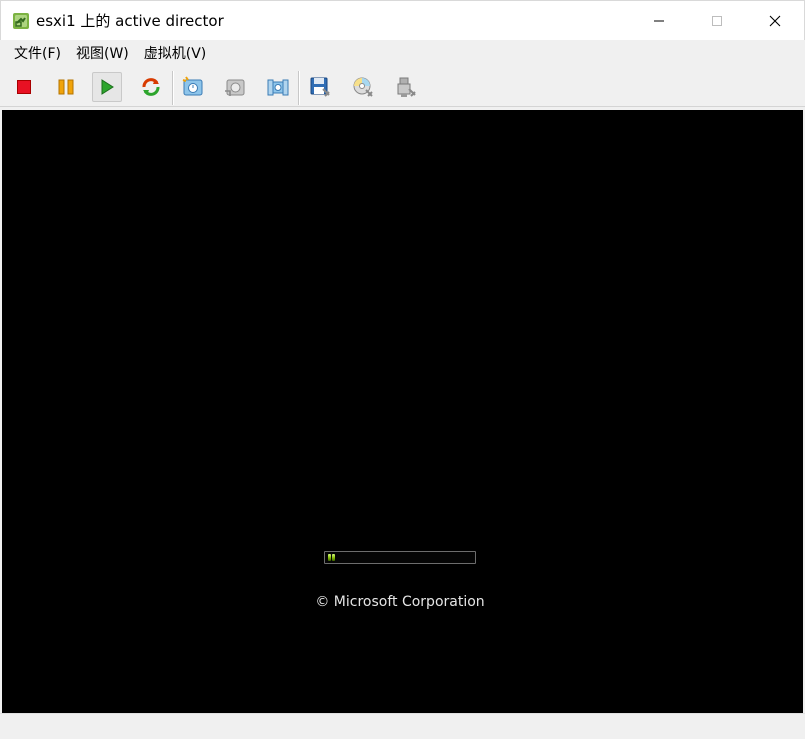 The width and height of the screenshot is (805, 739). Describe the element at coordinates (400, 557) in the screenshot. I see `boot-progress-bar` at that location.